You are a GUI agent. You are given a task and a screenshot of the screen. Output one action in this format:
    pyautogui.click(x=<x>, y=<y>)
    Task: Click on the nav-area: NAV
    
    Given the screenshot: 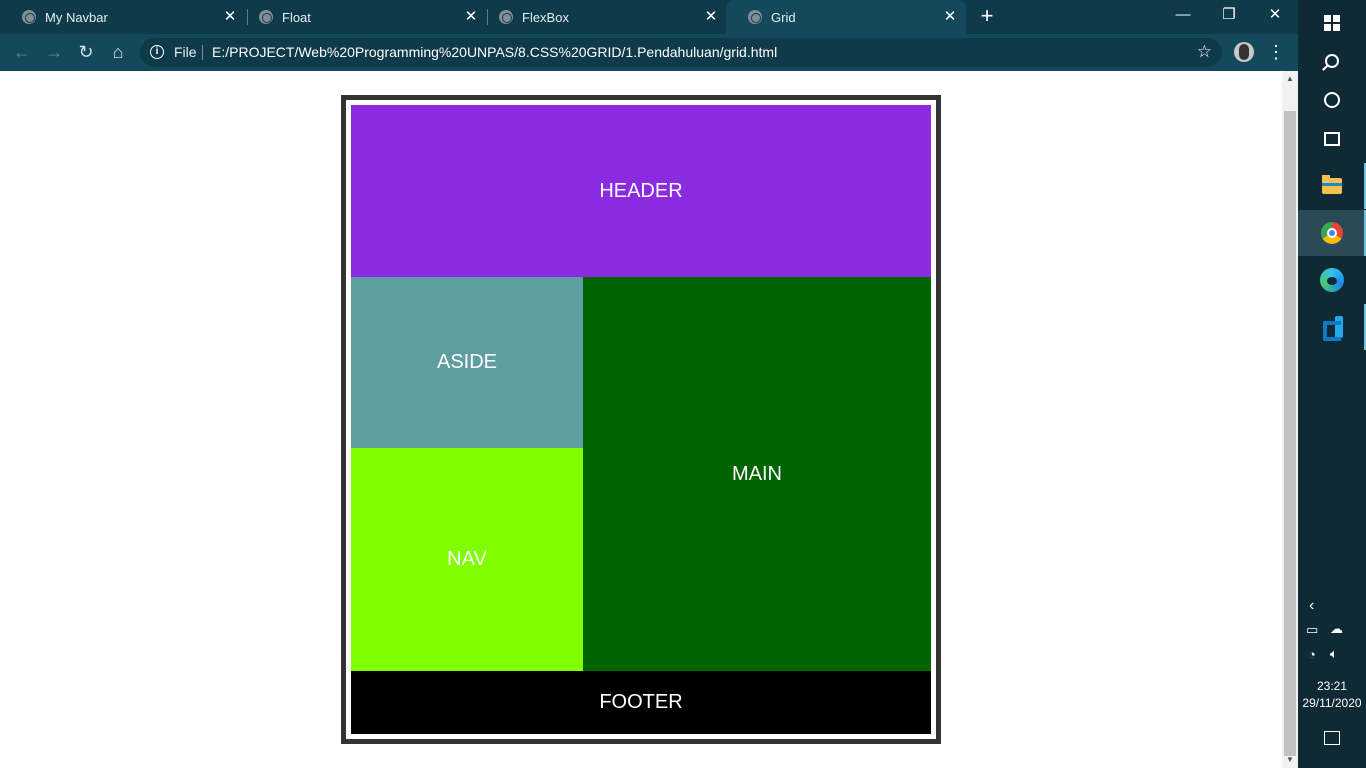 What is the action you would take?
    pyautogui.click(x=467, y=559)
    